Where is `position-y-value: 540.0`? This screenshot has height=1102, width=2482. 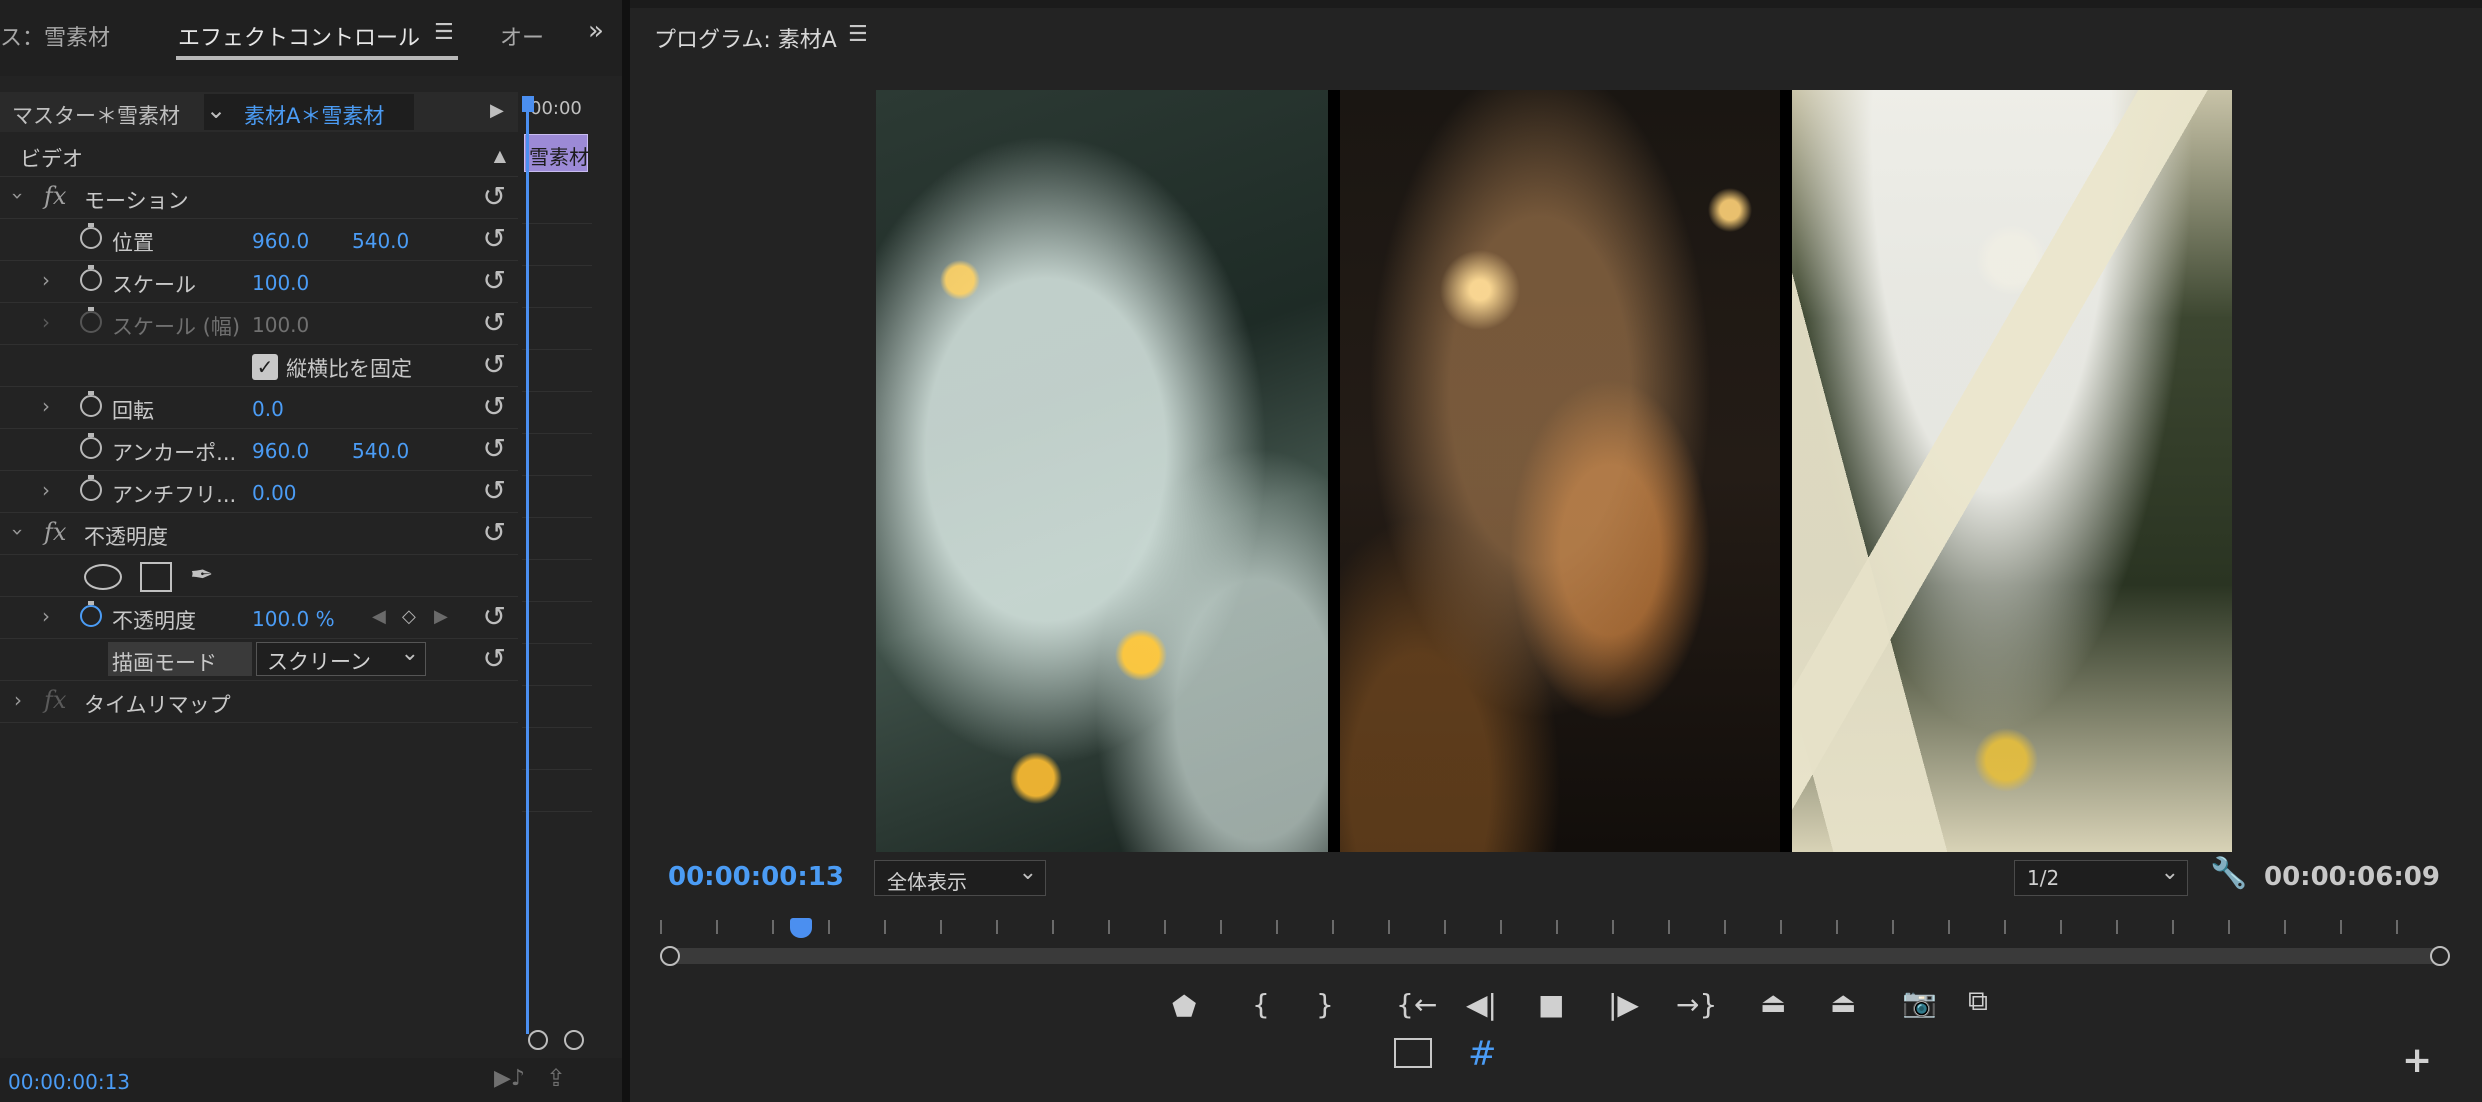
position-y-value: 540.0 is located at coordinates (380, 241).